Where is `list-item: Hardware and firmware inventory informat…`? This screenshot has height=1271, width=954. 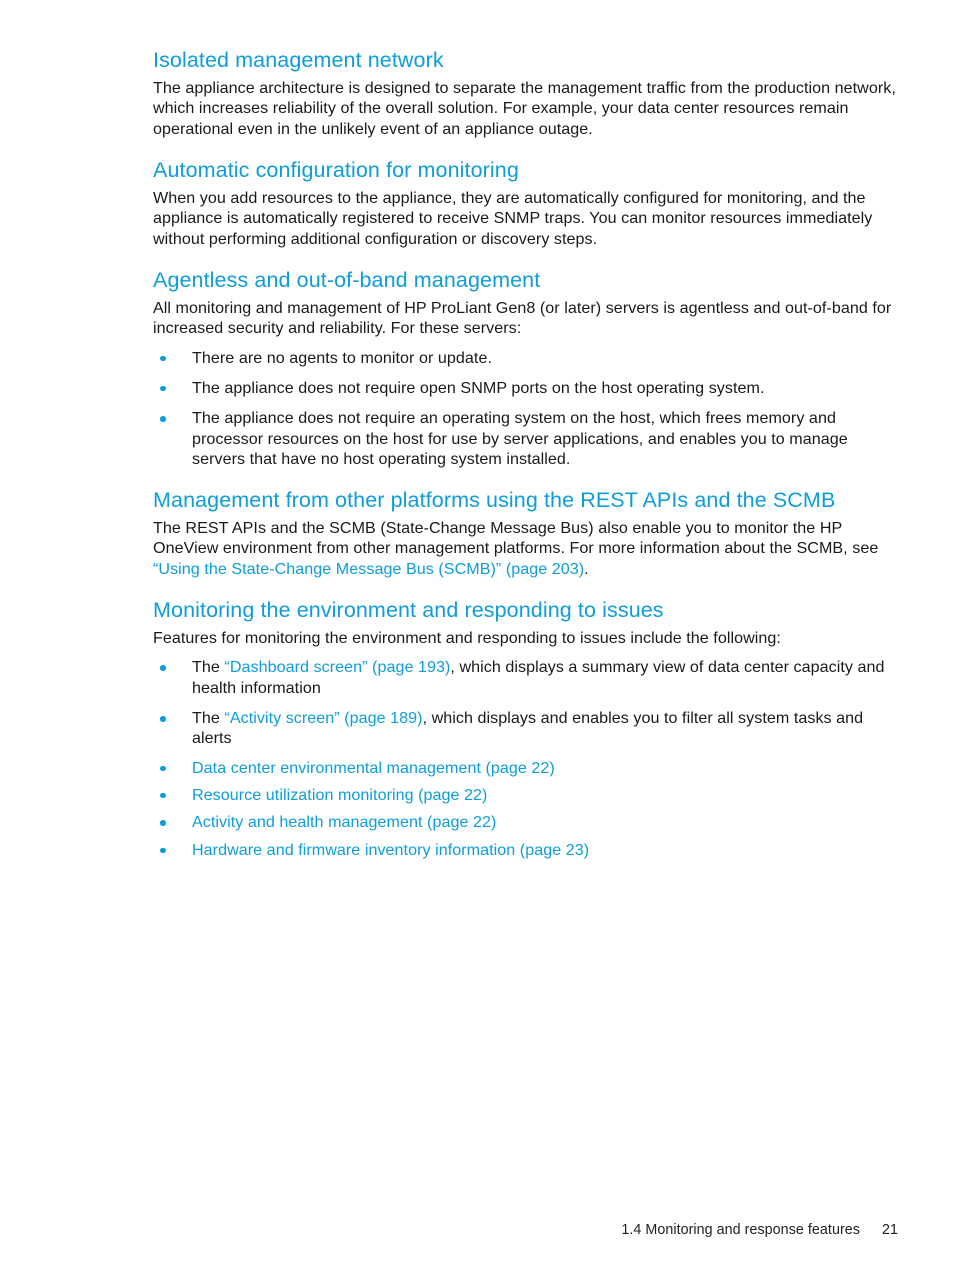 list-item: Hardware and firmware inventory informat… is located at coordinates (525, 850).